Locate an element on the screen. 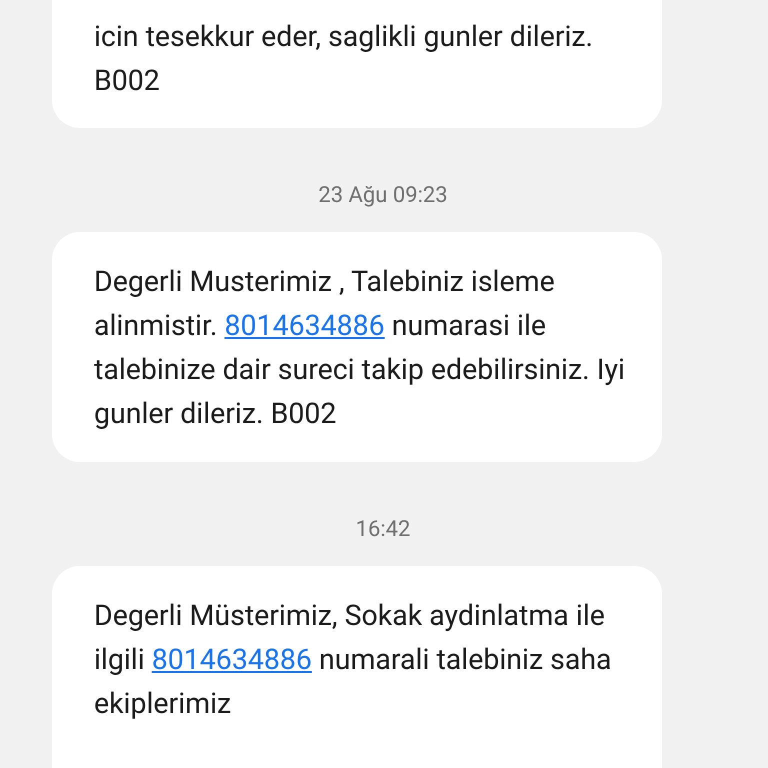  message-text: Degerli Müsterimiz, Sokak aydinlatma ile ilgili 8014634886 numarali talebiniz saha ekiplerimiz is located at coordinates (353, 660).